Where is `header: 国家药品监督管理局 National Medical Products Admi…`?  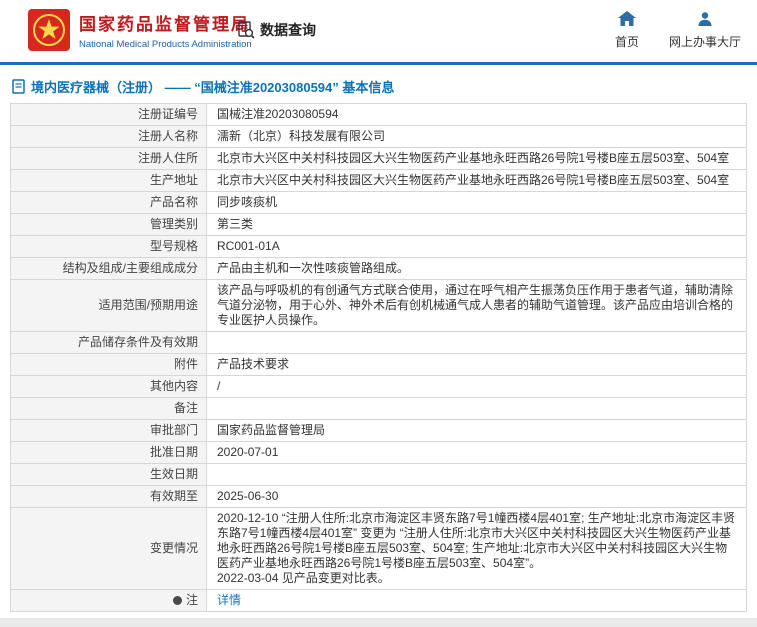 header: 国家药品监督管理局 National Medical Products Admi… is located at coordinates (378, 31).